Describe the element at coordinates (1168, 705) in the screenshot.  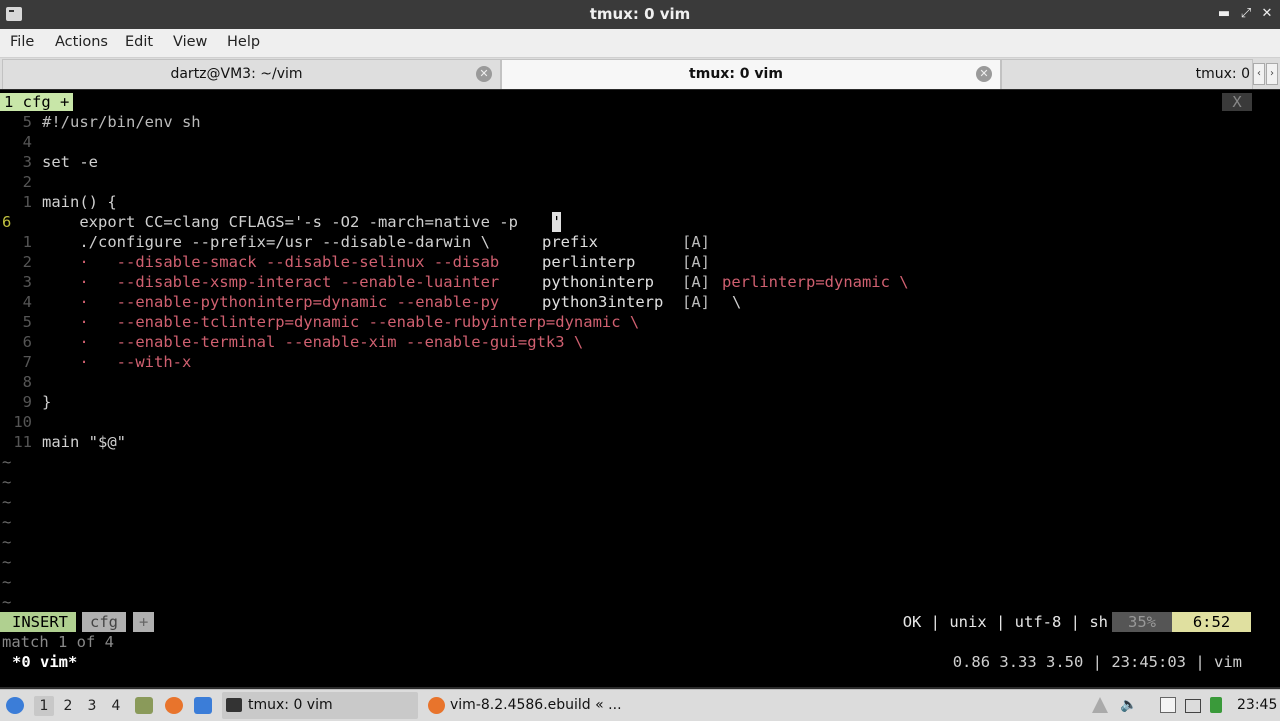
I see `clipboard-icon` at that location.